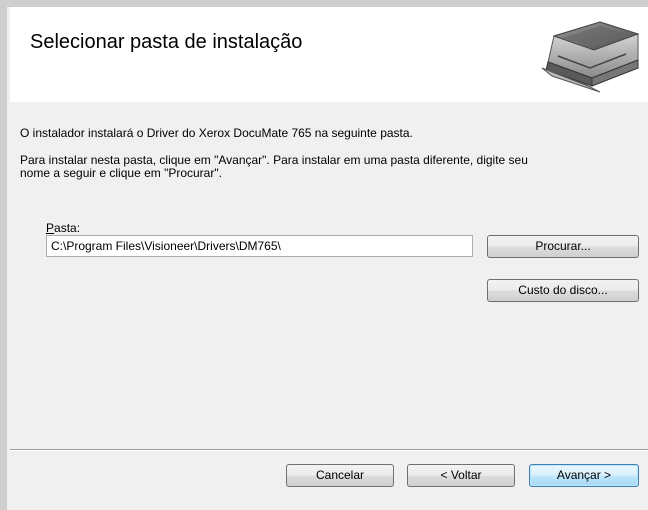  I want to click on folder-label: Pasta:, so click(63, 228).